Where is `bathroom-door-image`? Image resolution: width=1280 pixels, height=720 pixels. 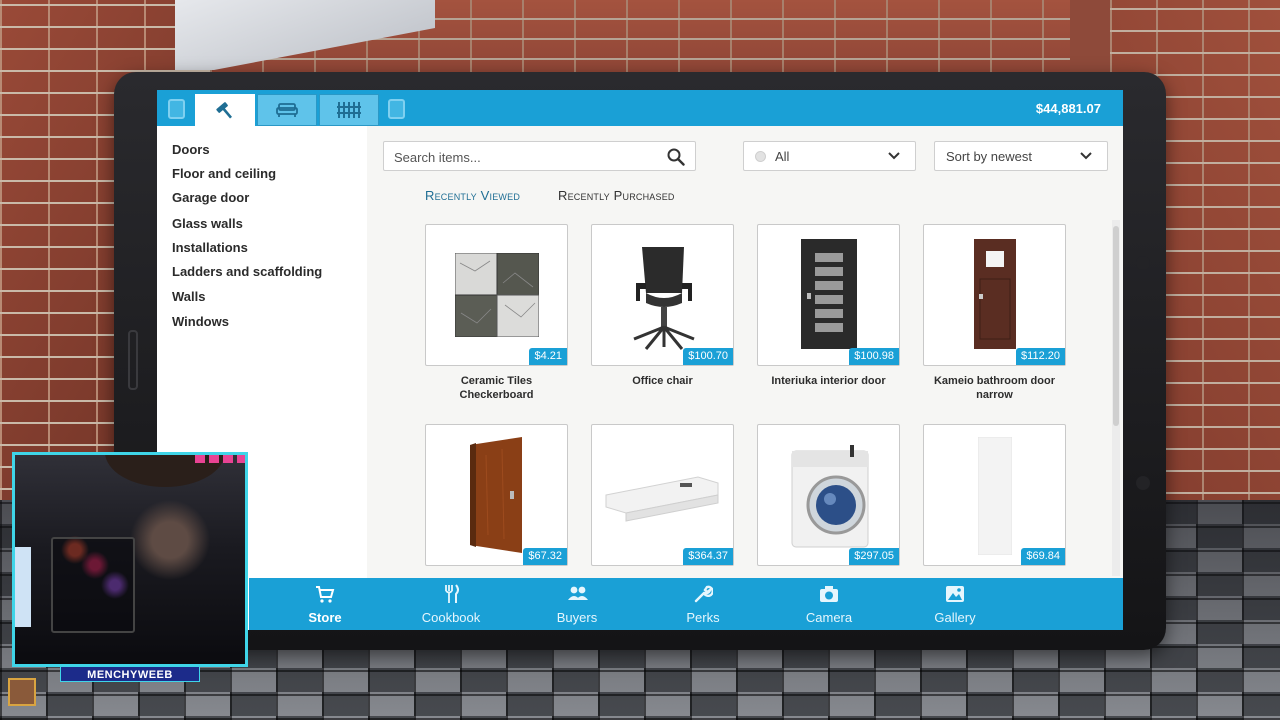 bathroom-door-image is located at coordinates (995, 294).